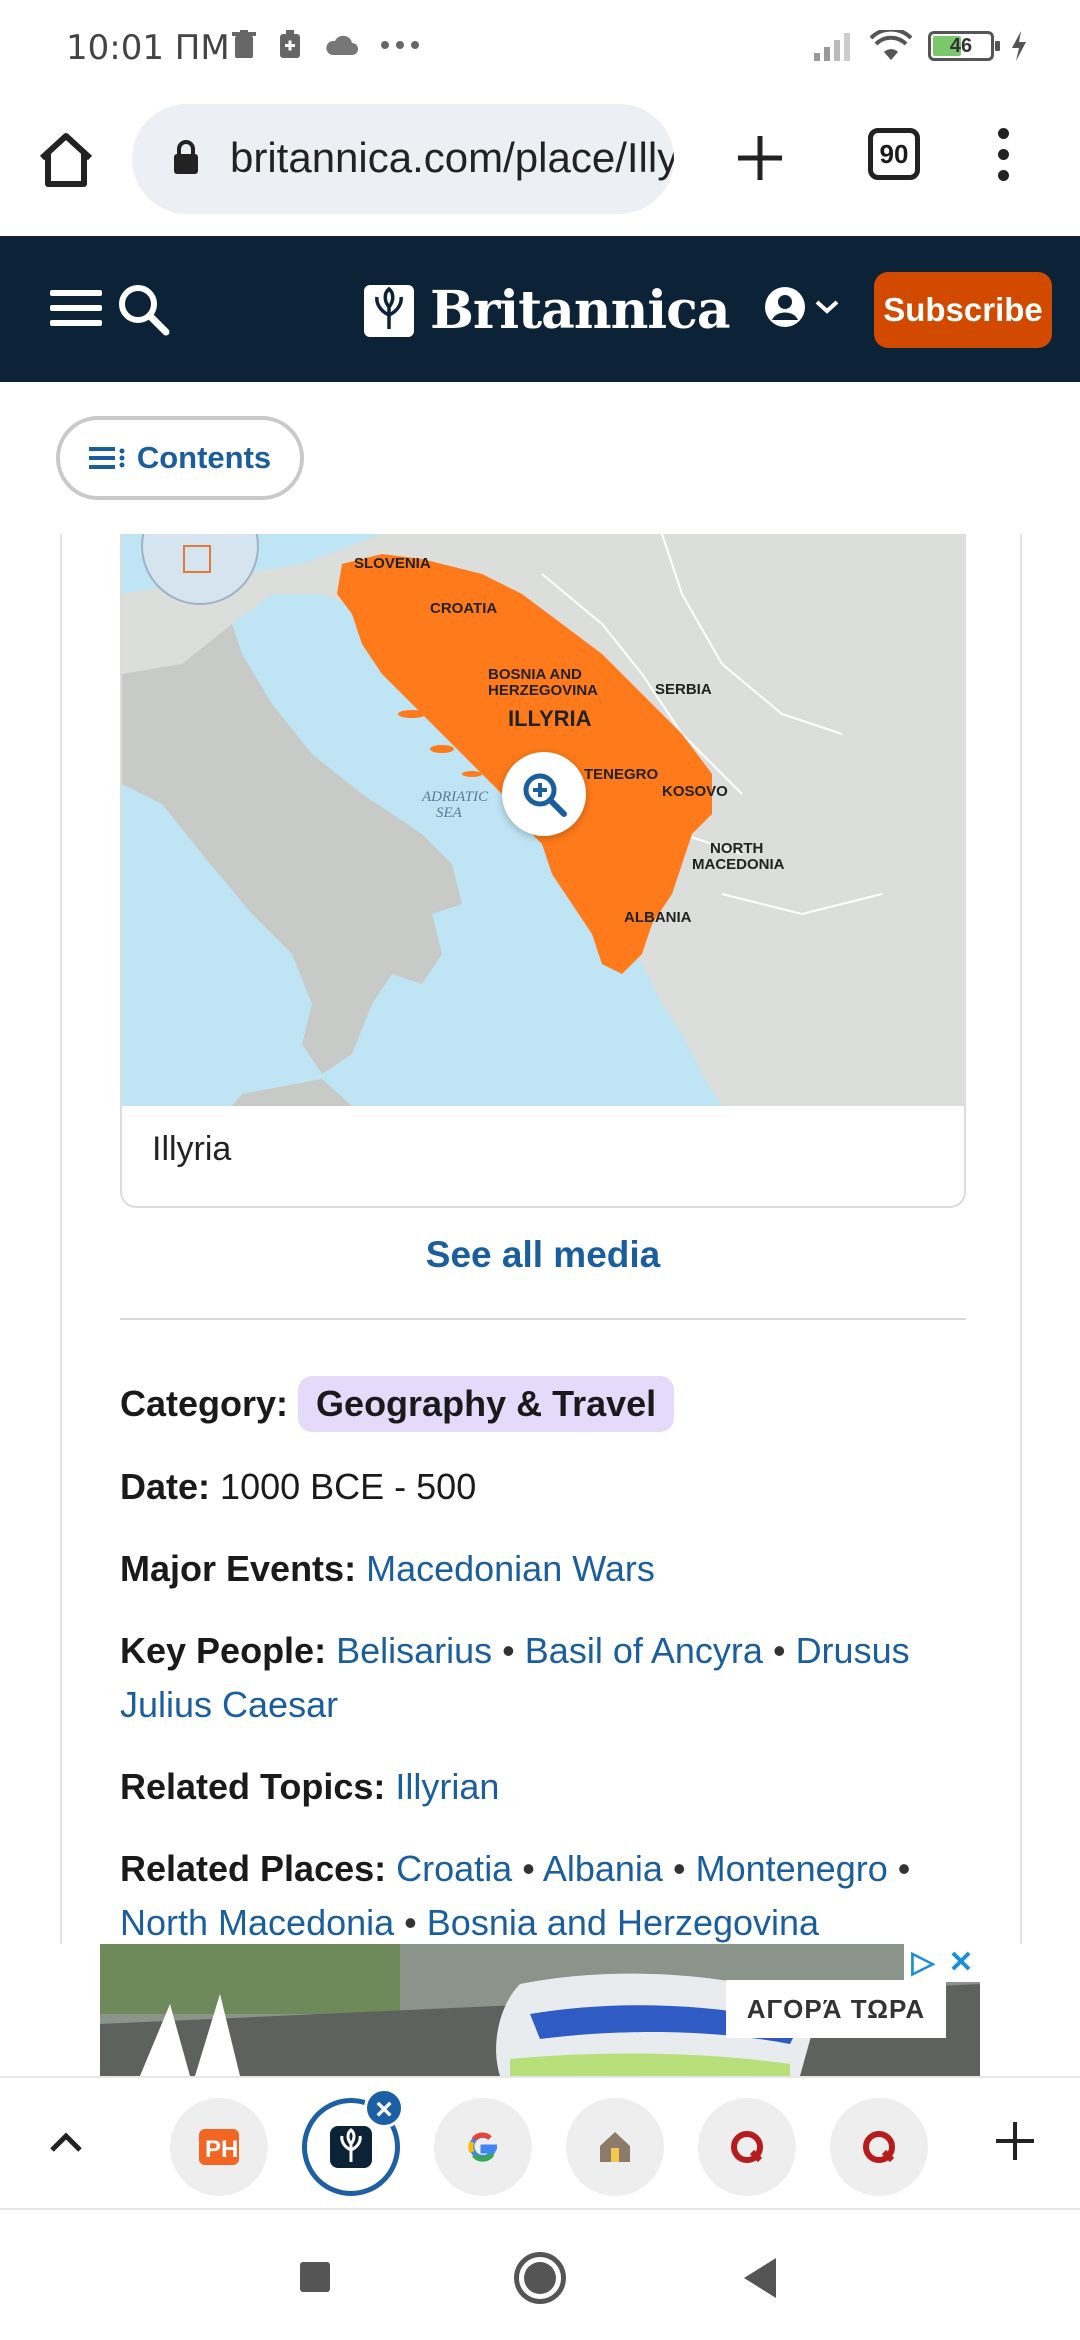  I want to click on subscribe-button: Subscribe, so click(963, 310).